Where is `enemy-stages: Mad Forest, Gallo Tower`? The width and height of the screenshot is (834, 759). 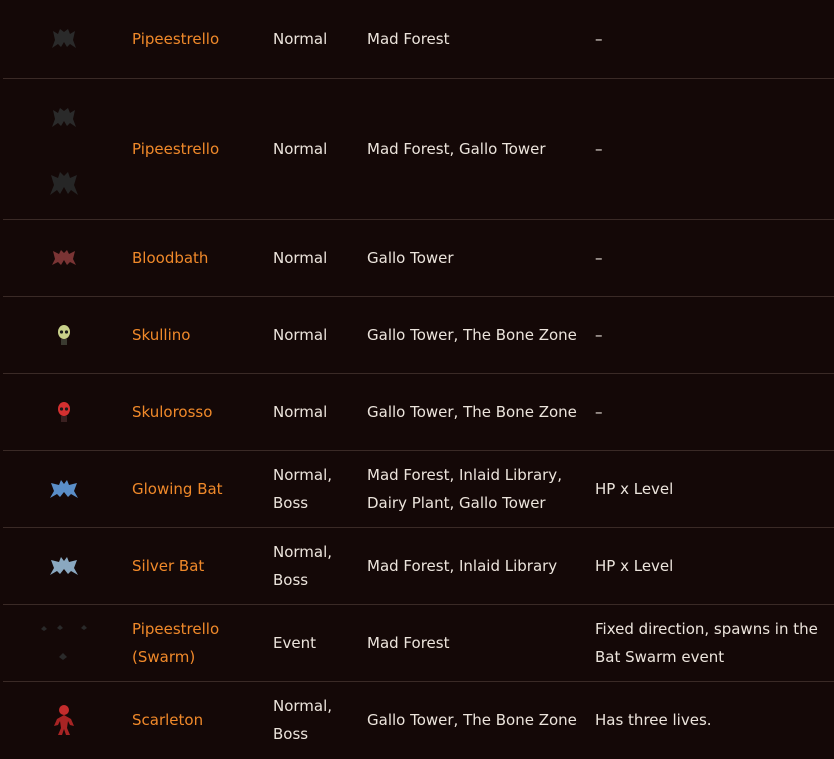 enemy-stages: Mad Forest, Gallo Tower is located at coordinates (456, 148).